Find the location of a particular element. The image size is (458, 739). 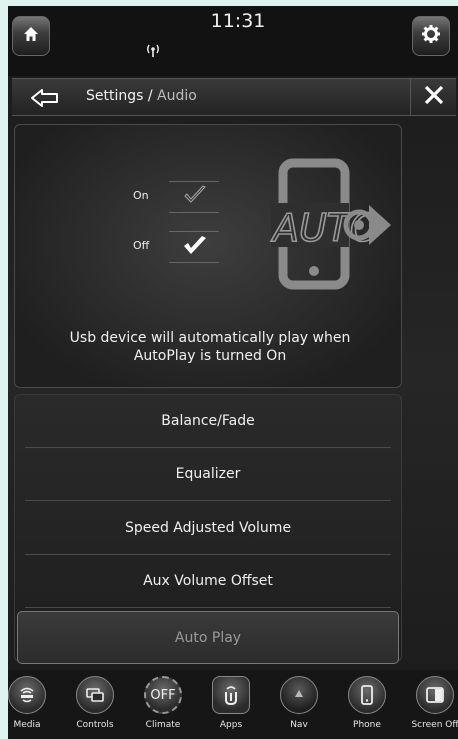

phone-icon is located at coordinates (367, 695).